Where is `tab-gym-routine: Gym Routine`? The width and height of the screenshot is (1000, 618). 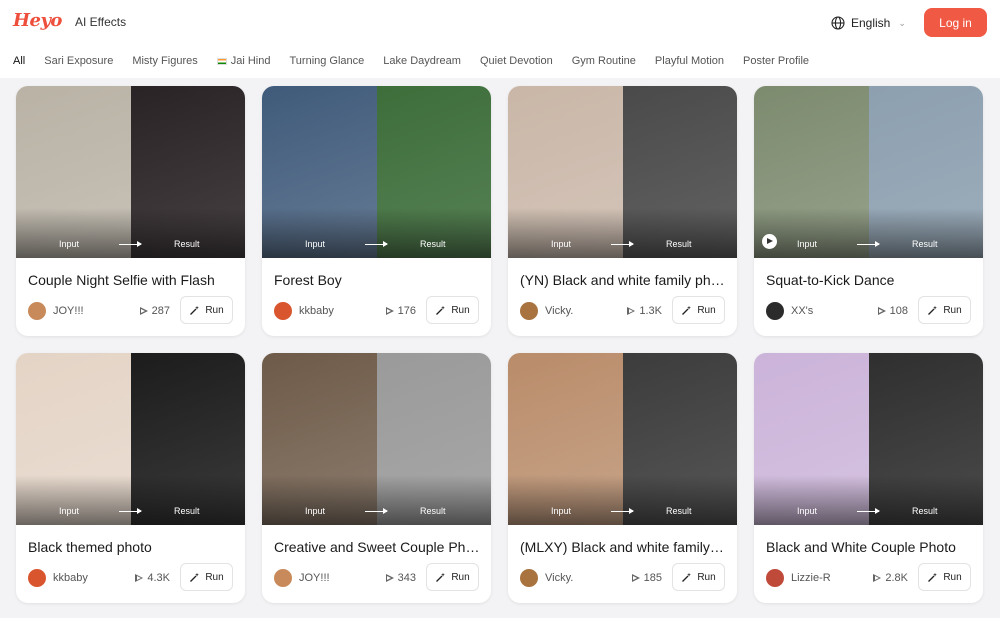
tab-gym-routine: Gym Routine is located at coordinates (604, 61).